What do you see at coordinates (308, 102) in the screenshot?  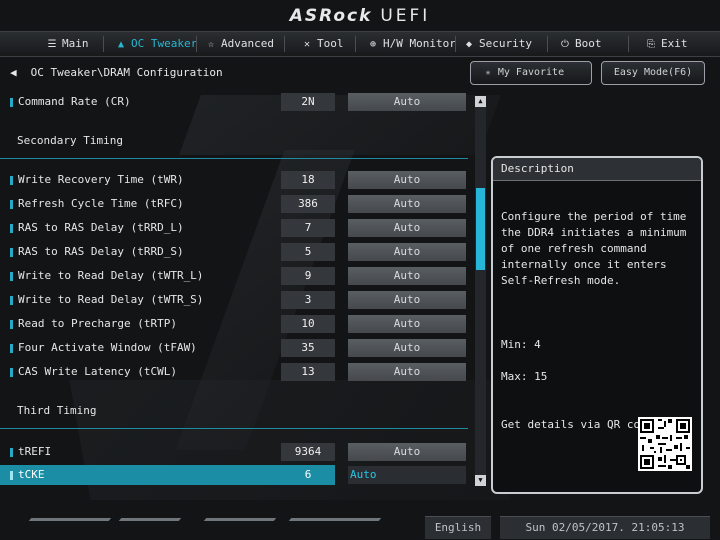 I see `setting-value: 2N` at bounding box center [308, 102].